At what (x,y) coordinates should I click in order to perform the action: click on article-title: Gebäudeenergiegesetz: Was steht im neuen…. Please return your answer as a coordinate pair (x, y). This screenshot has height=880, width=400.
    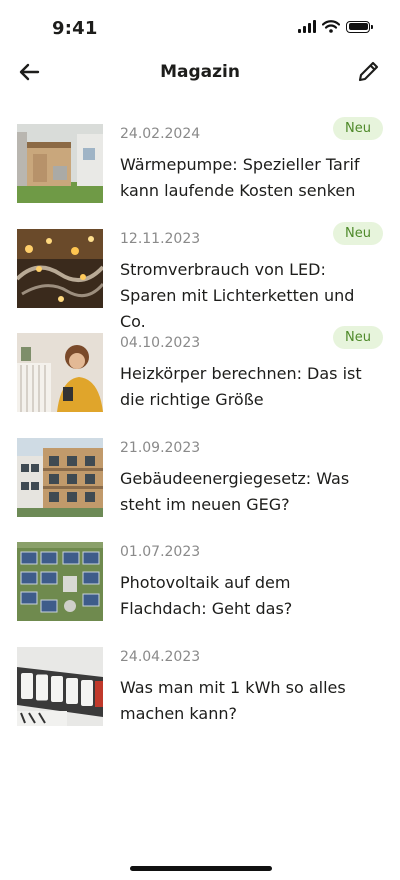
    Looking at the image, I should click on (235, 491).